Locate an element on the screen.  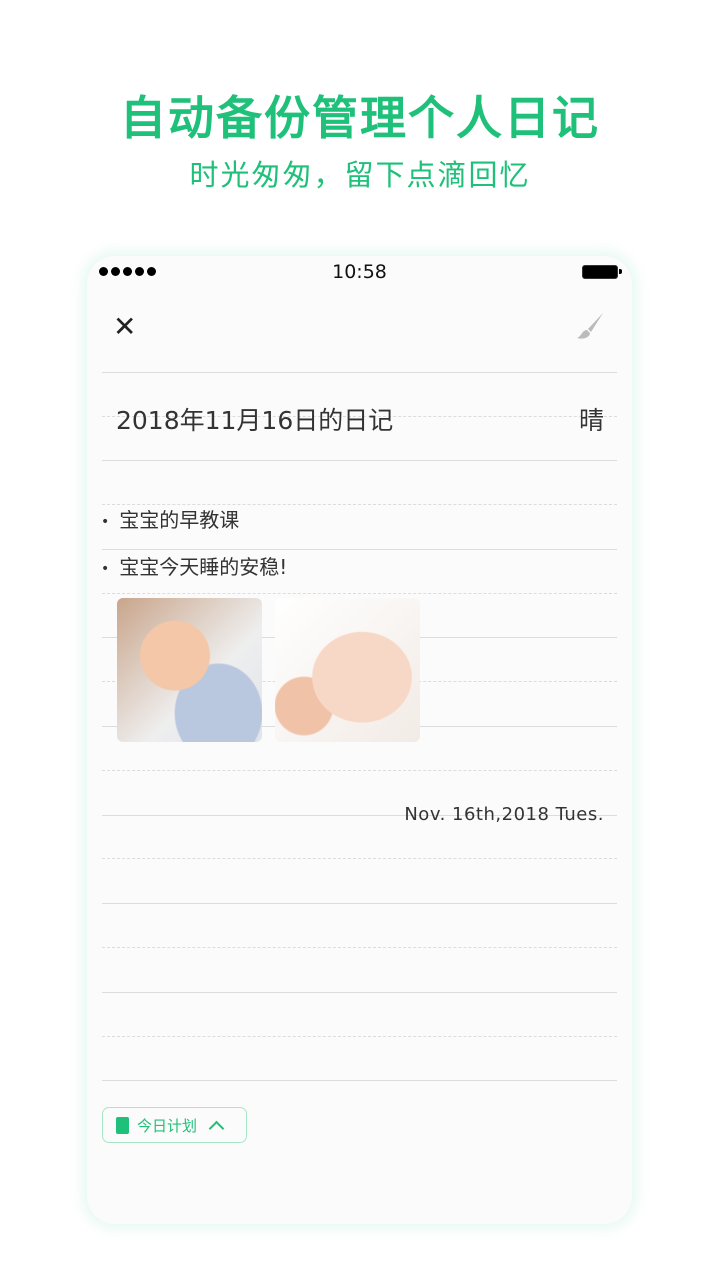
status-bar: 10:58 is located at coordinates (359, 272).